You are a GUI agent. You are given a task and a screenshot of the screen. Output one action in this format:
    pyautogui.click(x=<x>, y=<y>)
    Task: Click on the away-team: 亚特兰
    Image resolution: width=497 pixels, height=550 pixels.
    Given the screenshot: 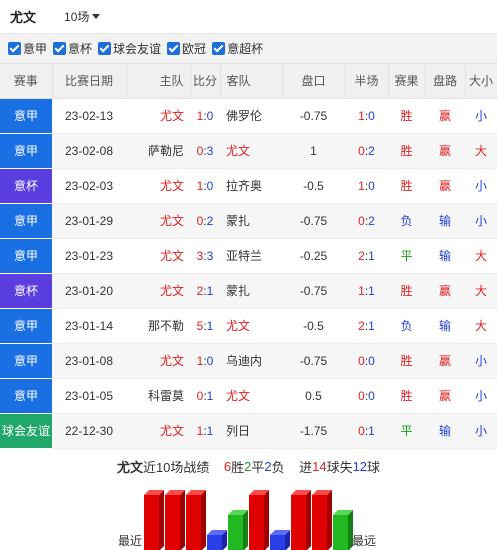 What is the action you would take?
    pyautogui.click(x=251, y=256)
    